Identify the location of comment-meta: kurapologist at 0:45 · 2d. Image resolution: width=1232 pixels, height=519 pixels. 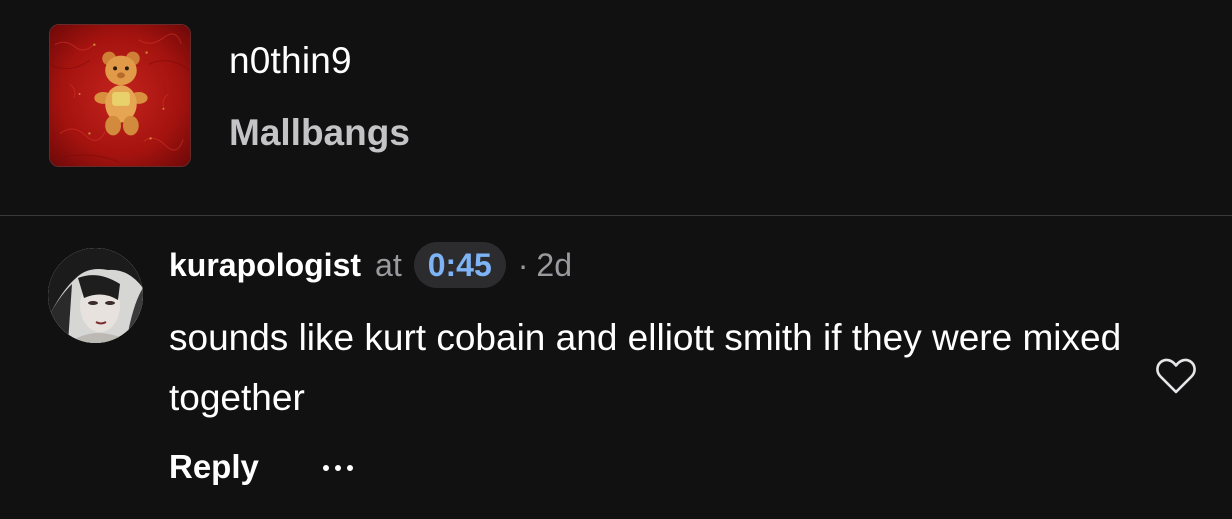
(370, 265).